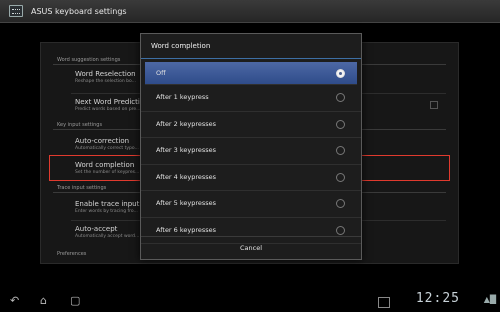 This screenshot has height=312, width=500. What do you see at coordinates (251, 204) in the screenshot?
I see `option-after-5-keypresses: After 5 keypresses` at bounding box center [251, 204].